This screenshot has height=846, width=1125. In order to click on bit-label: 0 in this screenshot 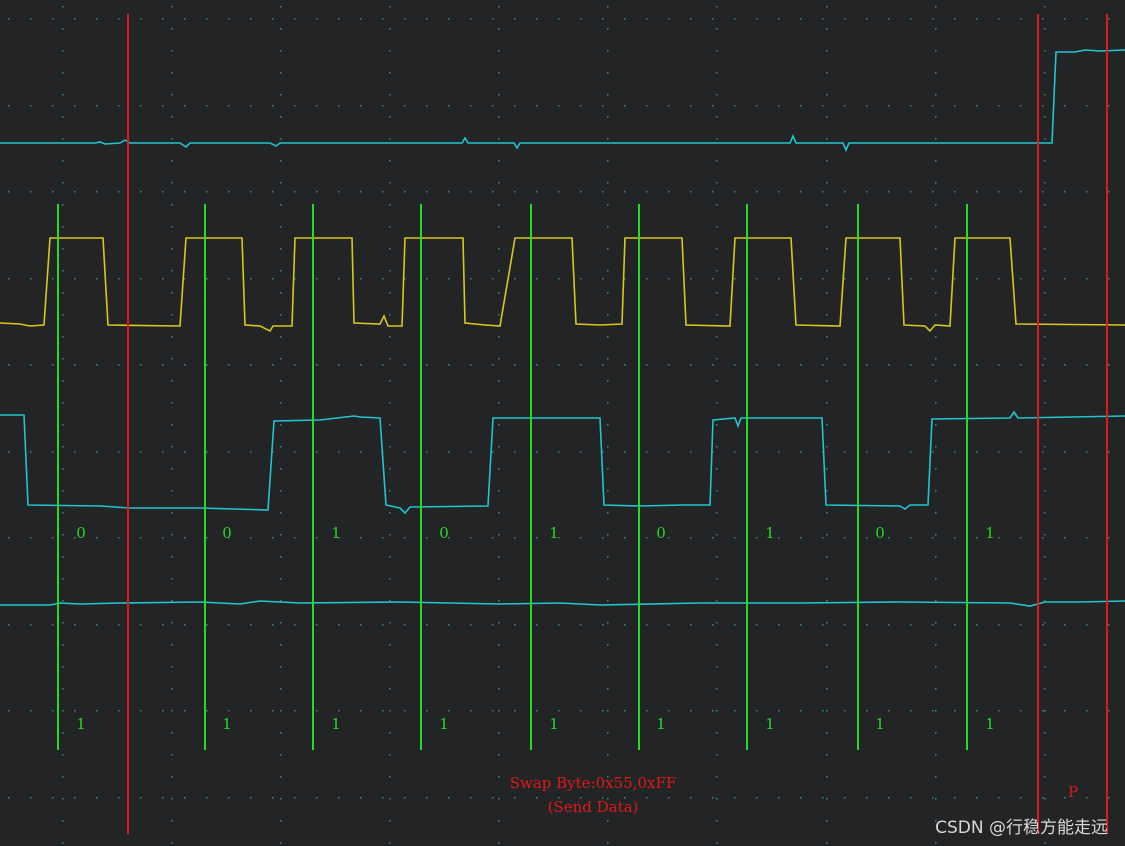, I will do `click(661, 533)`.